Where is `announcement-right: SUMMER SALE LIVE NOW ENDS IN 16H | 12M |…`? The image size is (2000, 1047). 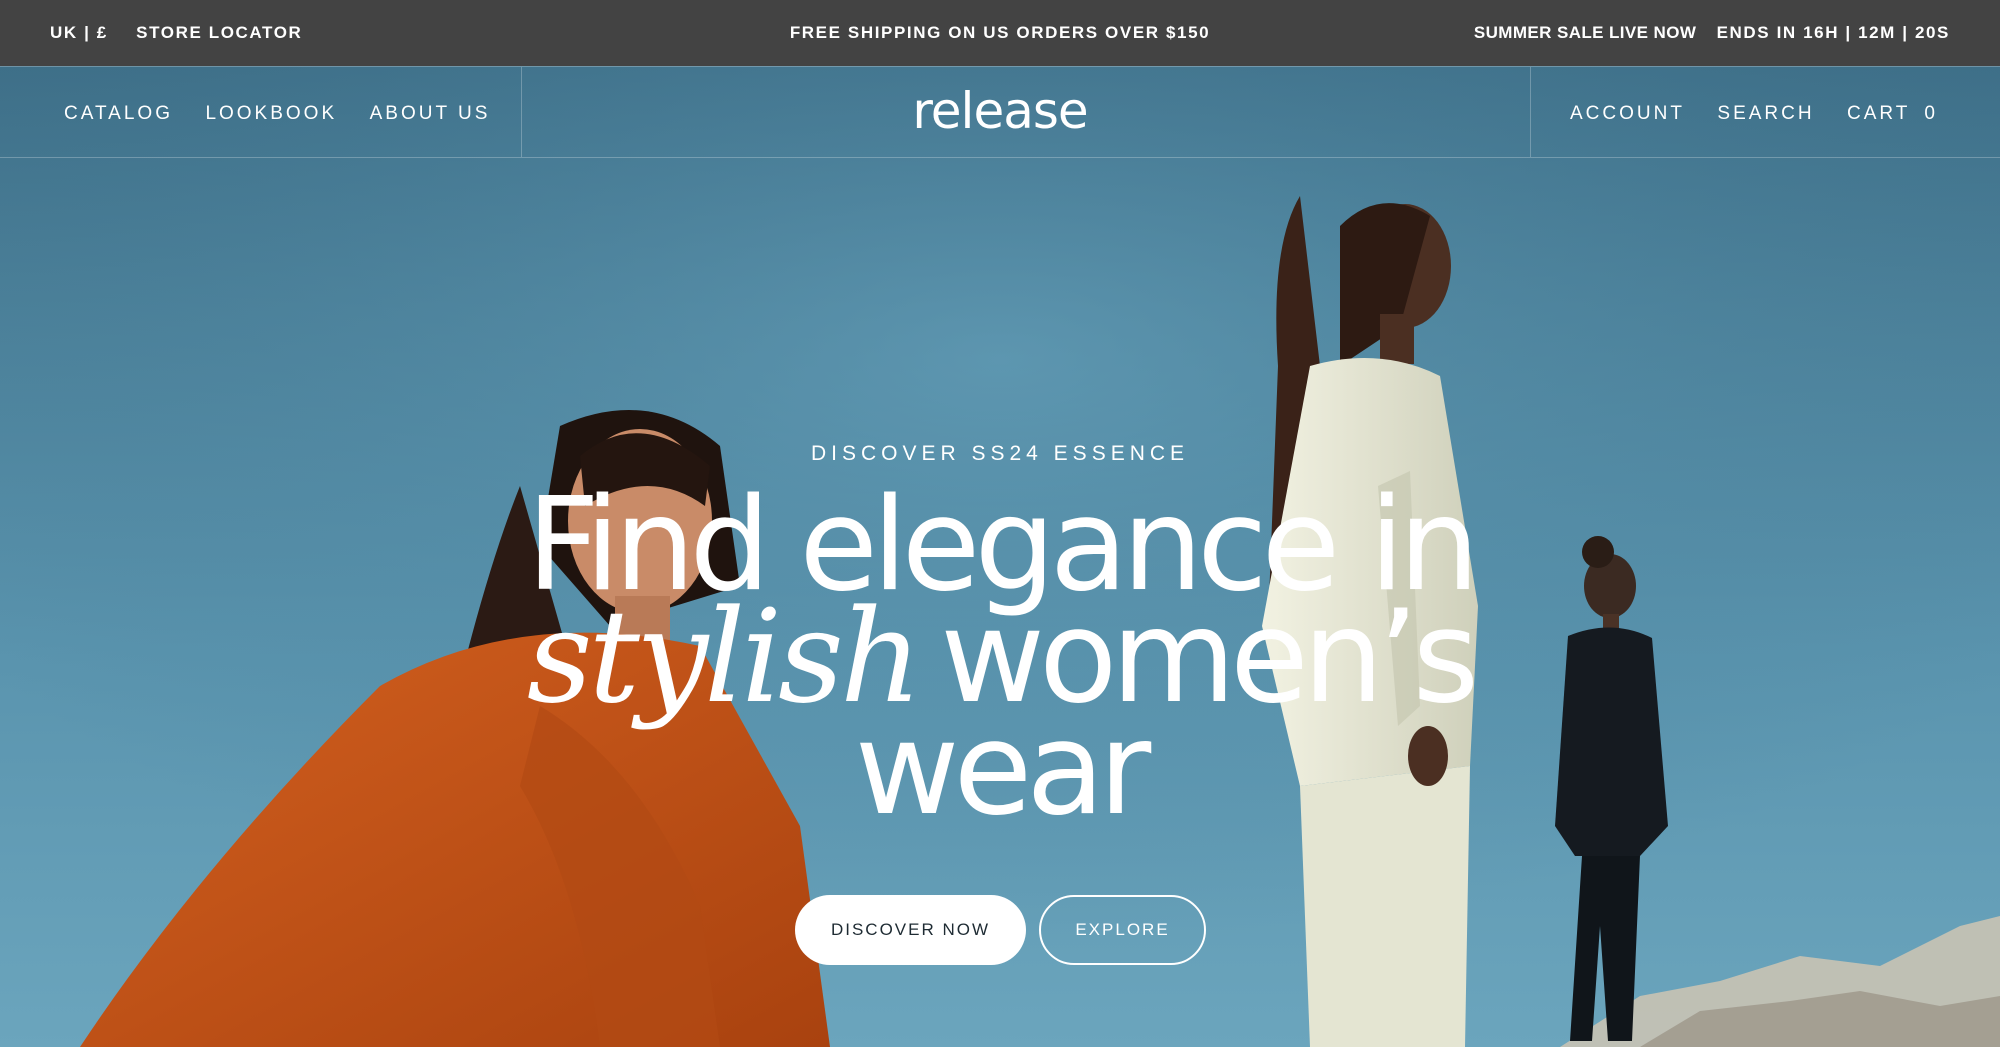 announcement-right: SUMMER SALE LIVE NOW ENDS IN 16H | 12M |… is located at coordinates (1712, 33).